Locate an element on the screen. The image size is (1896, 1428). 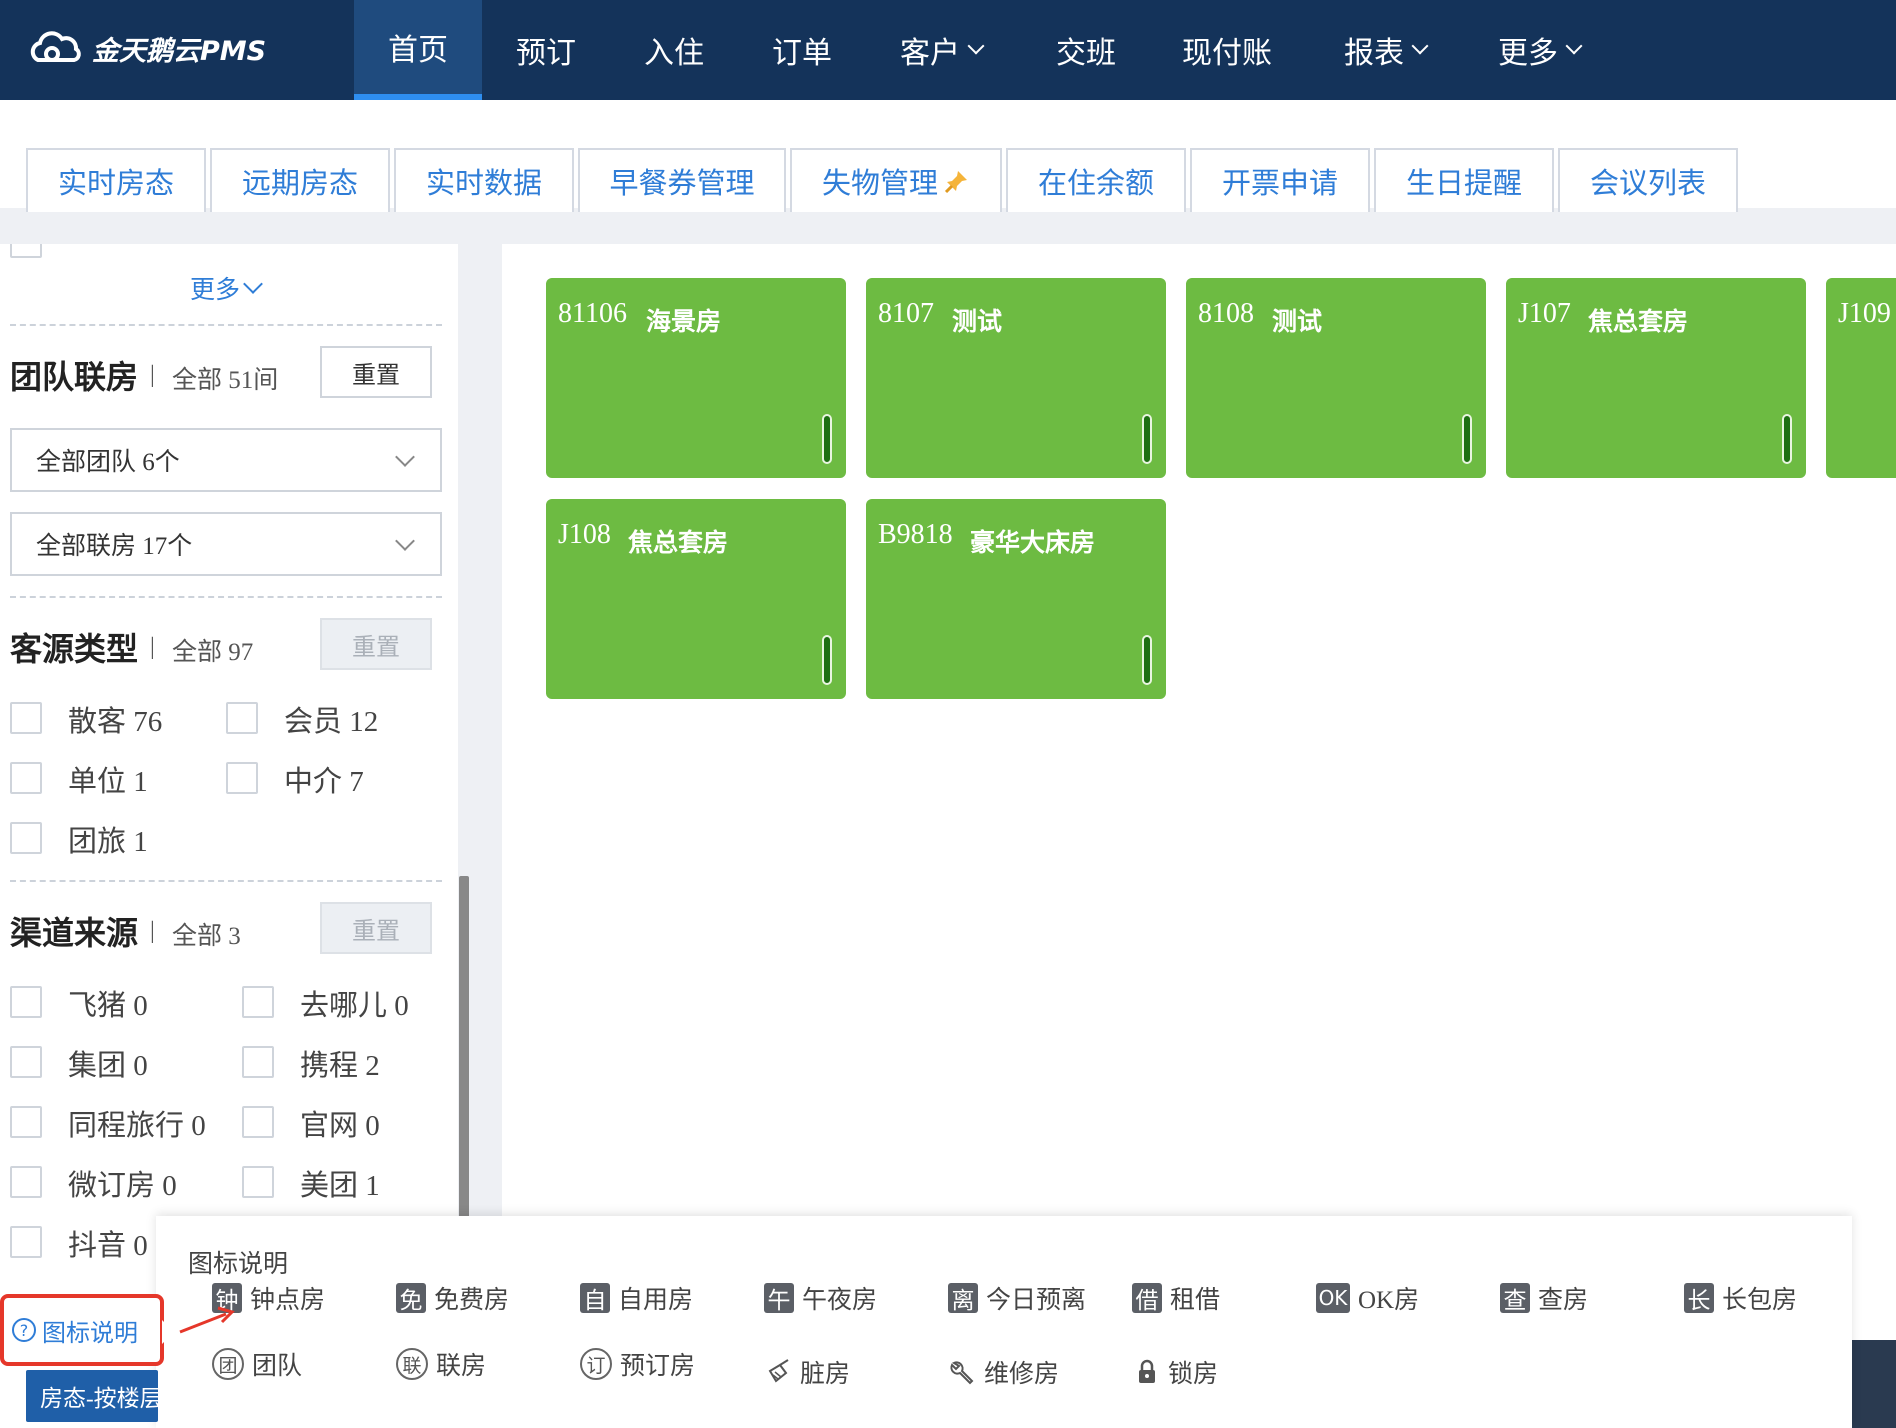
room-card: J109 is located at coordinates (1861, 378).